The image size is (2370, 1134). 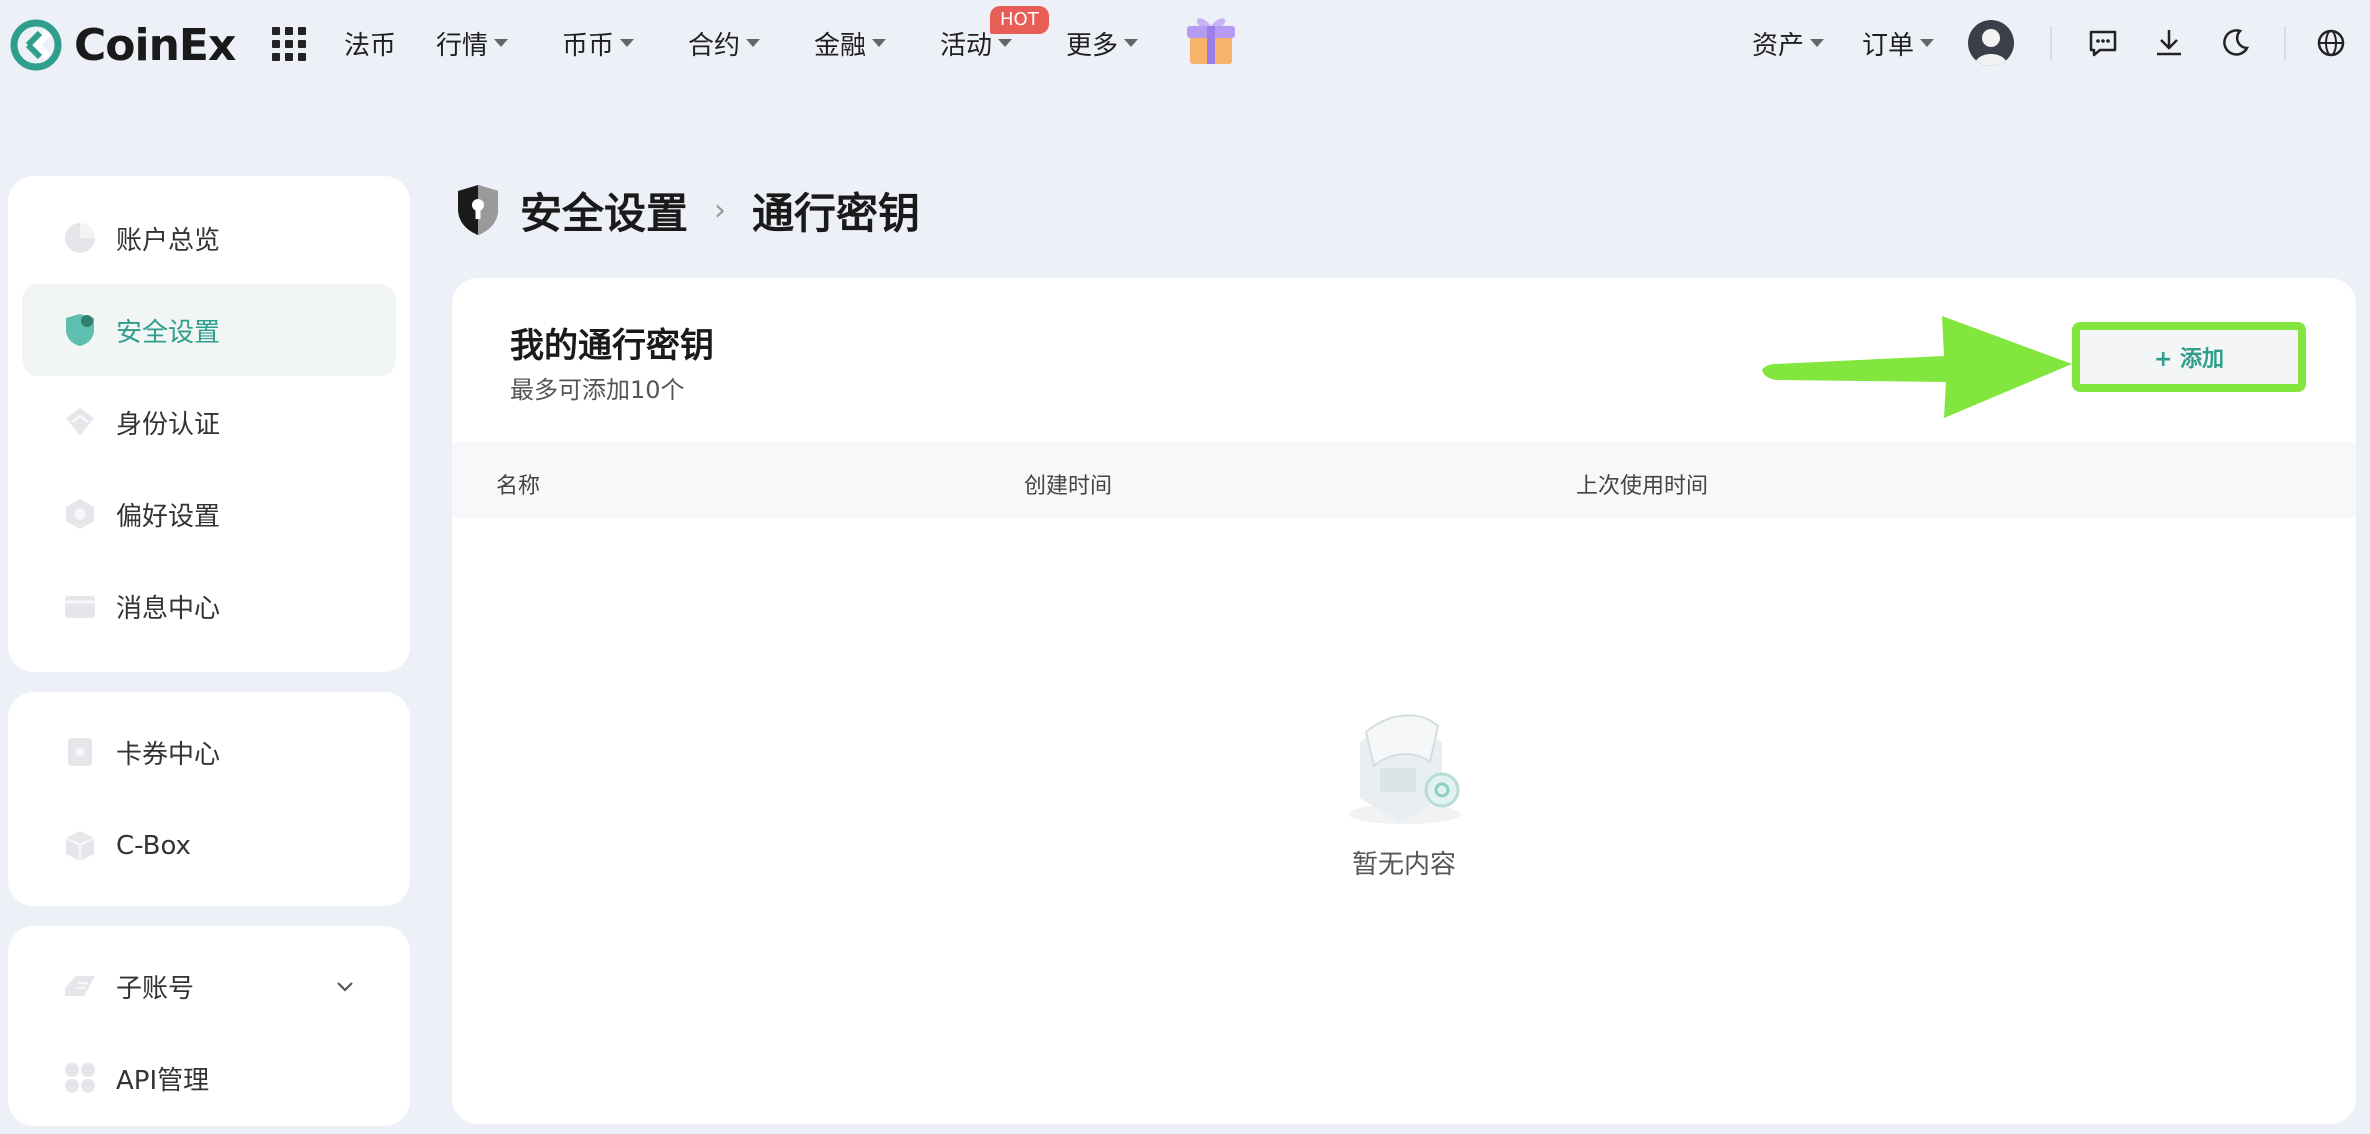 What do you see at coordinates (612, 346) in the screenshot?
I see `panel-title: 我的通行密钥` at bounding box center [612, 346].